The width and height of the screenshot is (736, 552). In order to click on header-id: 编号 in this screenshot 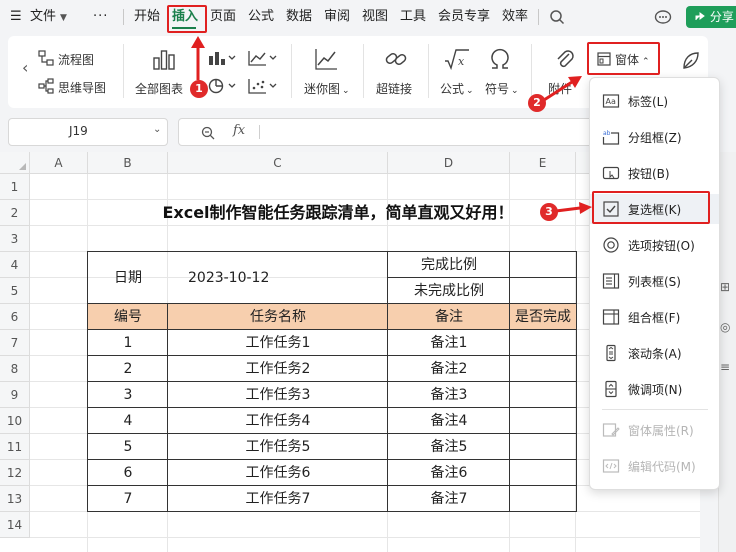, I will do `click(128, 317)`.